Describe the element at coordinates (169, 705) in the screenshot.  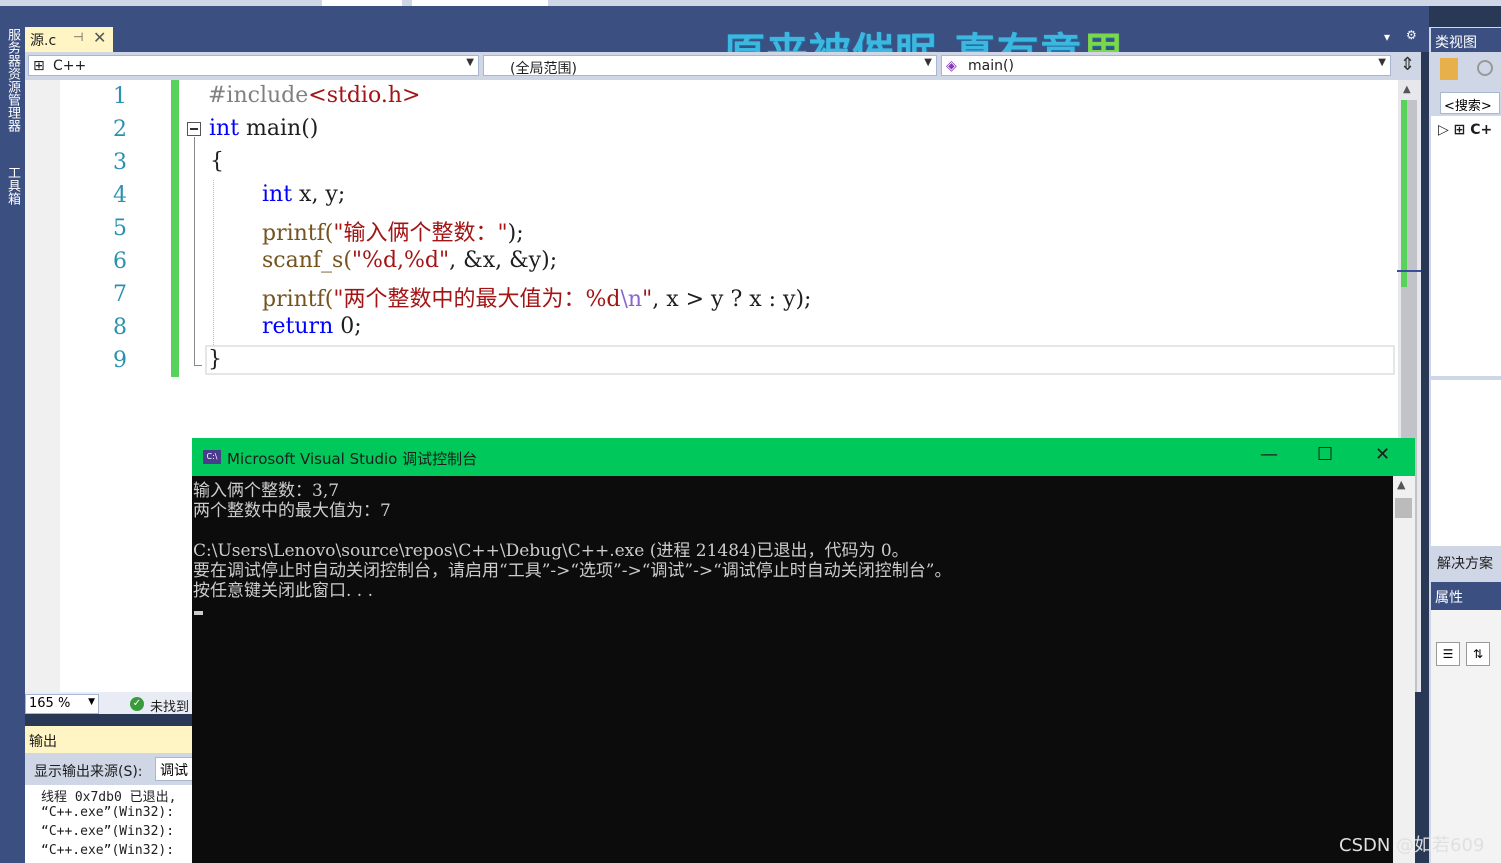
I see `issues-status: 未找到` at that location.